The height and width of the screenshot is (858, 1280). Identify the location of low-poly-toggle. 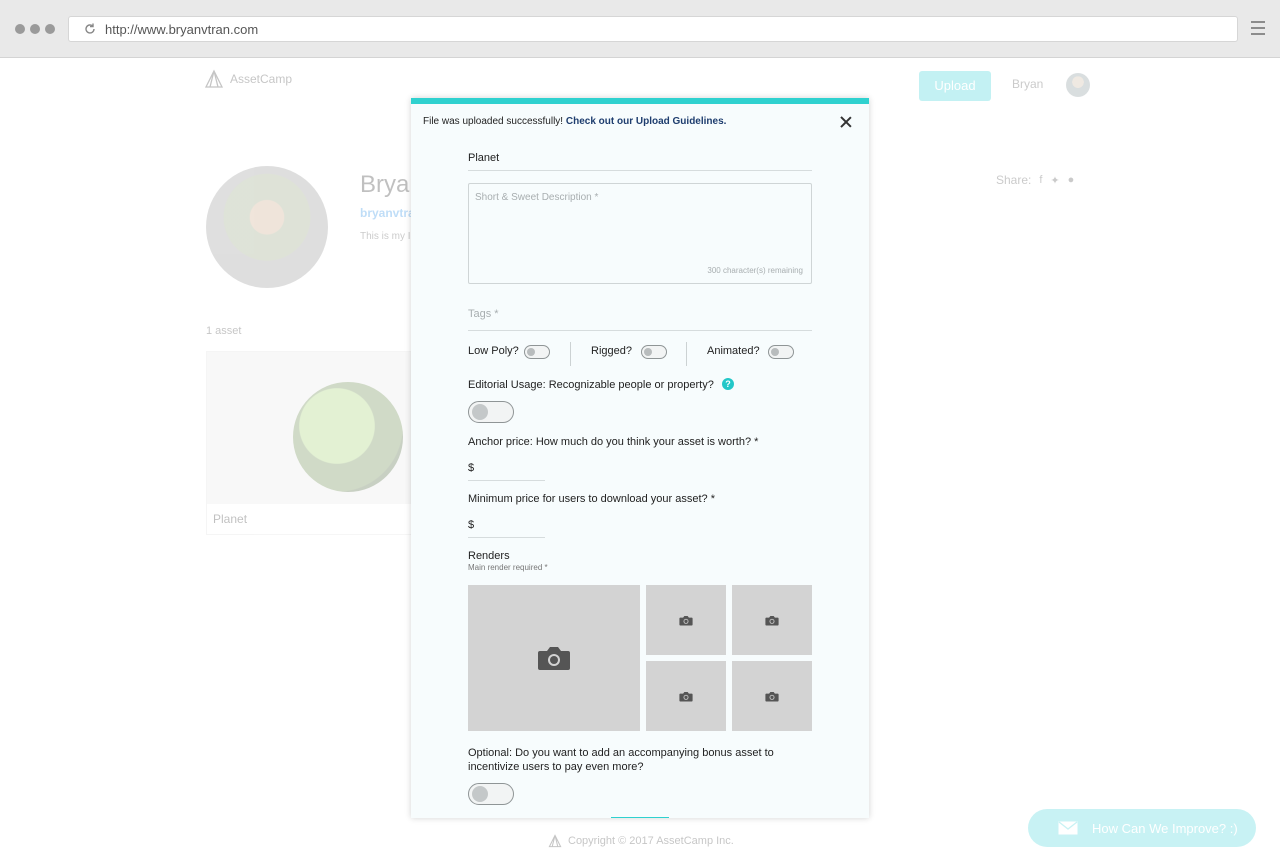
(537, 352).